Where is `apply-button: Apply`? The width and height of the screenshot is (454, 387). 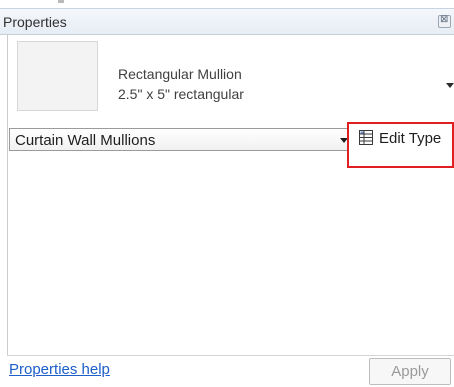 apply-button: Apply is located at coordinates (410, 371).